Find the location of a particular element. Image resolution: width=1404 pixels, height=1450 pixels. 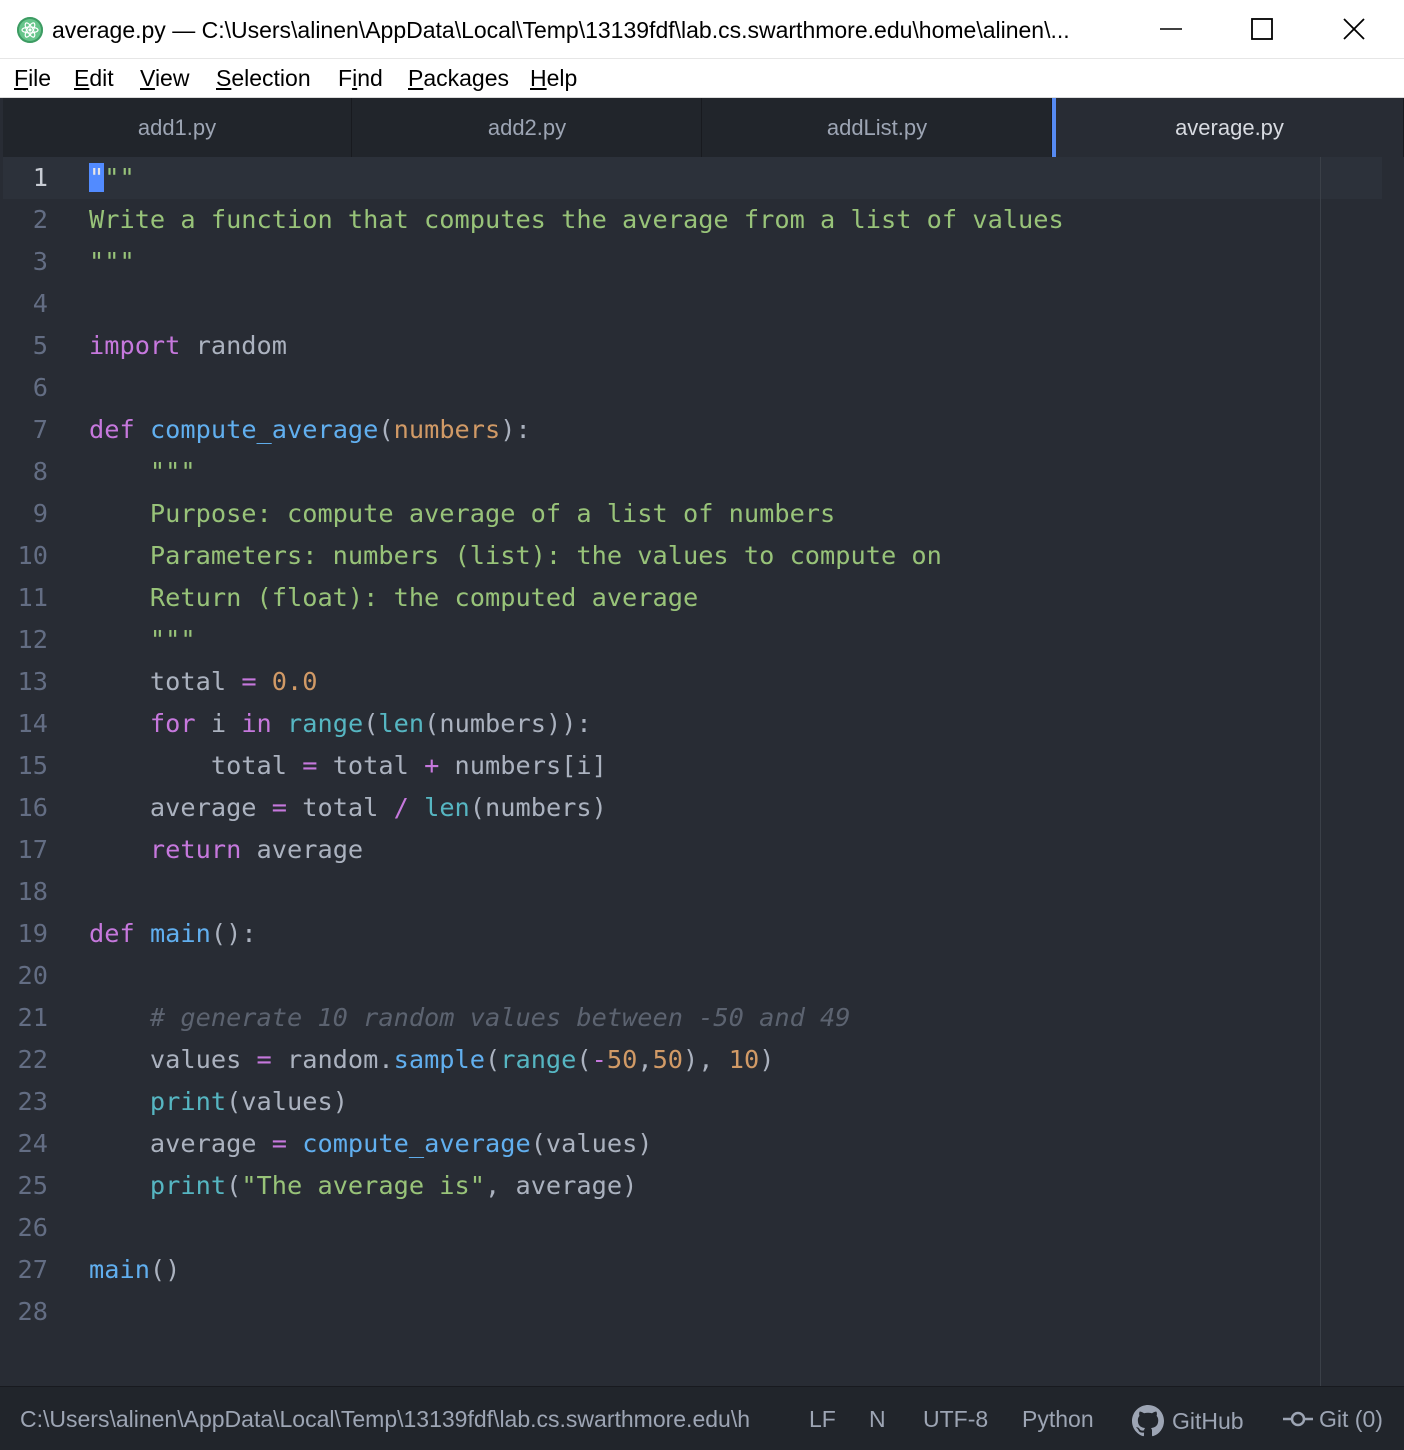

code-line: 12 """ is located at coordinates (692, 640).